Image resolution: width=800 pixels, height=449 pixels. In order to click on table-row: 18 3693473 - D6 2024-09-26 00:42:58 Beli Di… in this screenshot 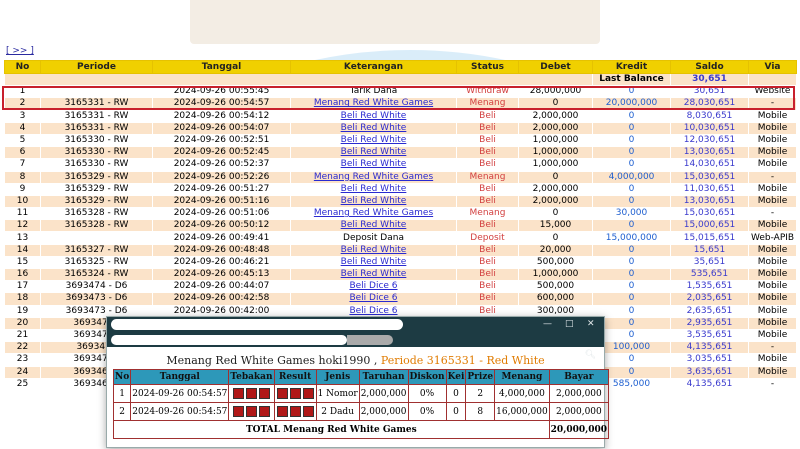, I will do `click(400, 299)`.